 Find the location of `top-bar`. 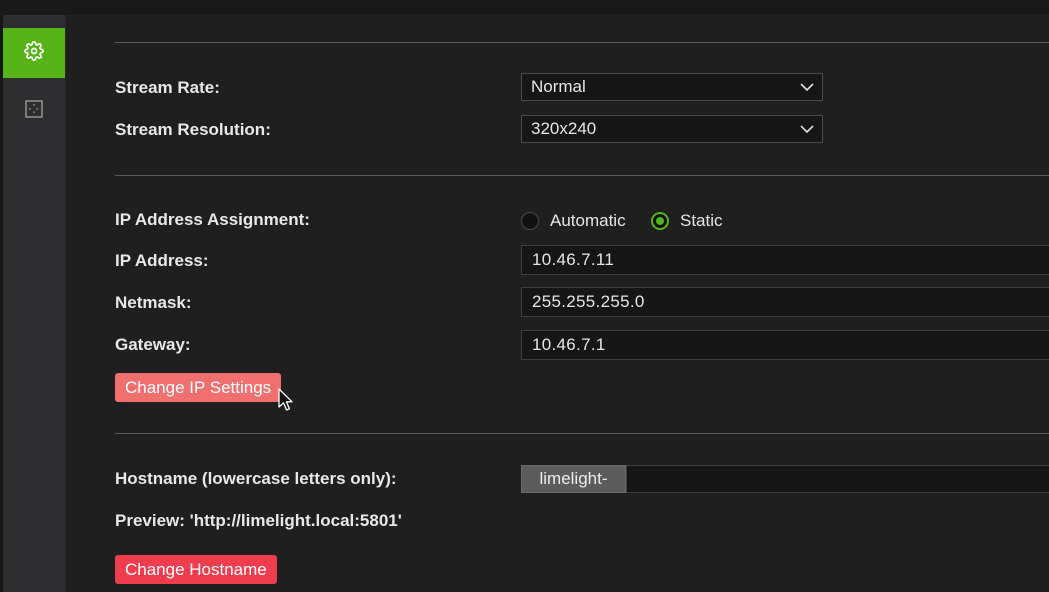

top-bar is located at coordinates (524, 7).